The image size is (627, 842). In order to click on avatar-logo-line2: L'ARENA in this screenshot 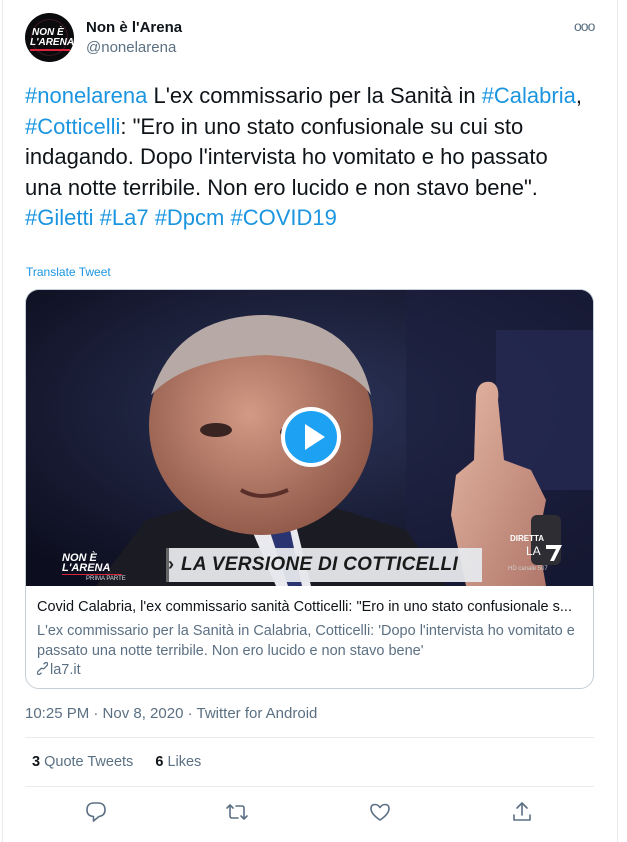, I will do `click(52, 42)`.